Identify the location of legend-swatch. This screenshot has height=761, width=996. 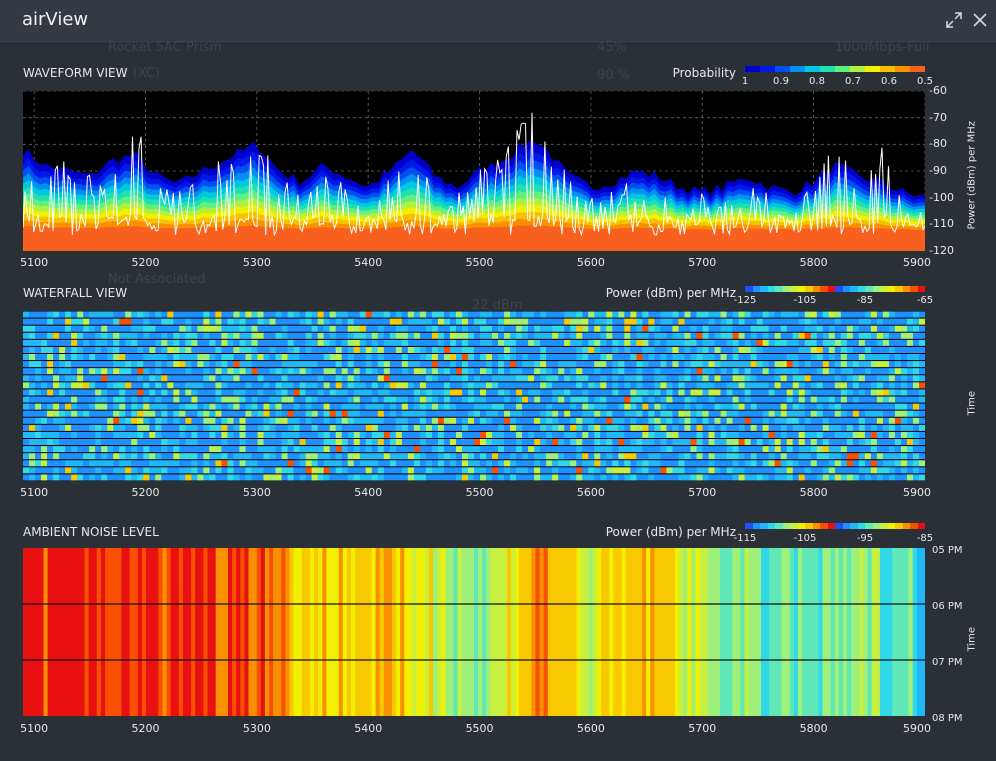
(801, 526).